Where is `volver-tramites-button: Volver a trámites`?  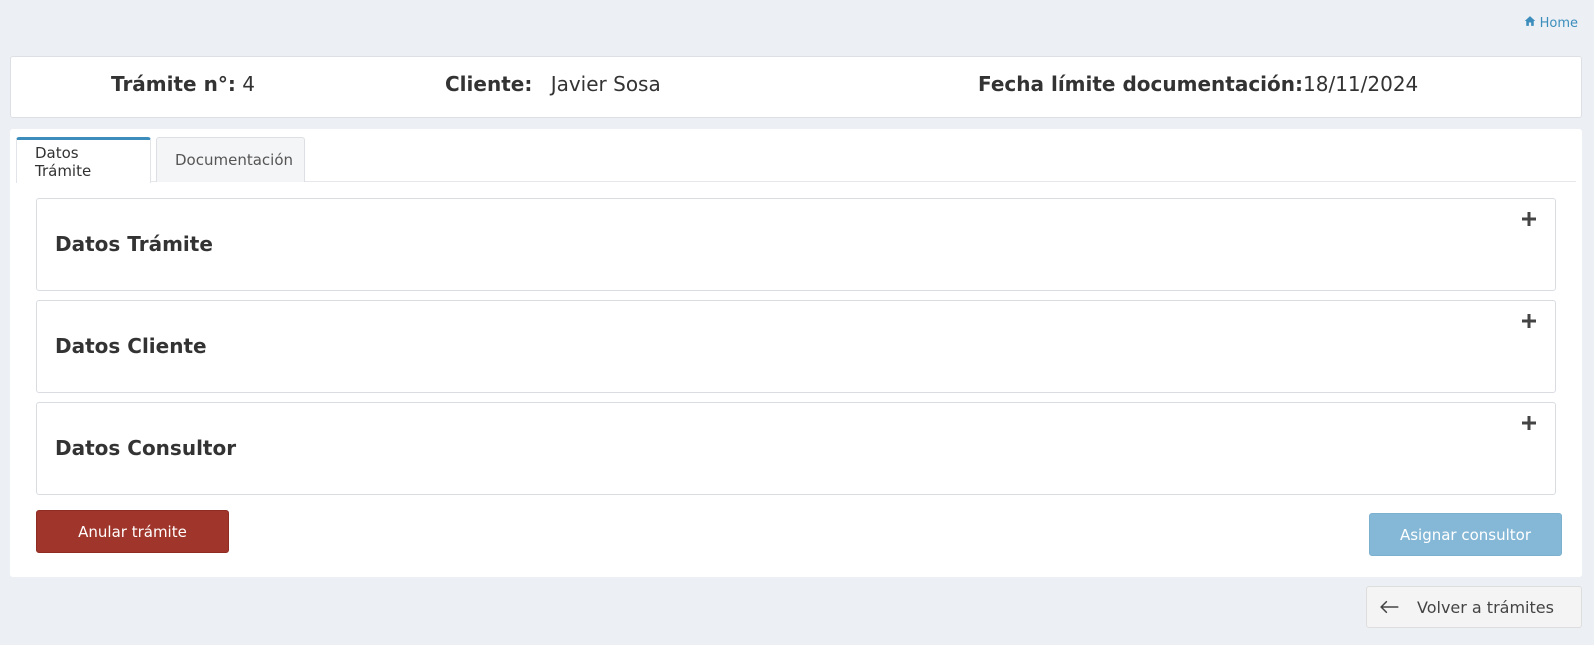
volver-tramites-button: Volver a trámites is located at coordinates (1474, 607).